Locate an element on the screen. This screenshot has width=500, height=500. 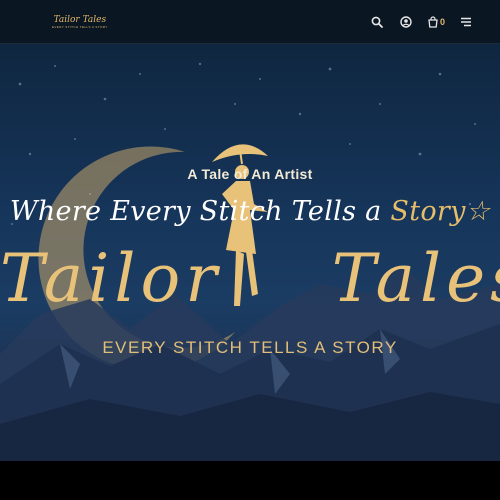
logo-subtitle: EVERY STITCH TELLS A STORY is located at coordinates (80, 26).